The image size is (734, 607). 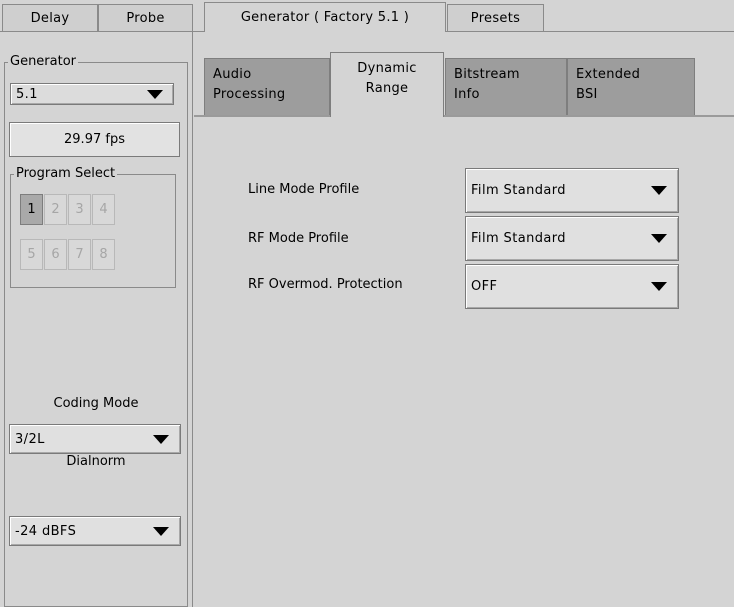 I want to click on tab-generator-label: Generator ( Factory 5.1 ), so click(x=325, y=17).